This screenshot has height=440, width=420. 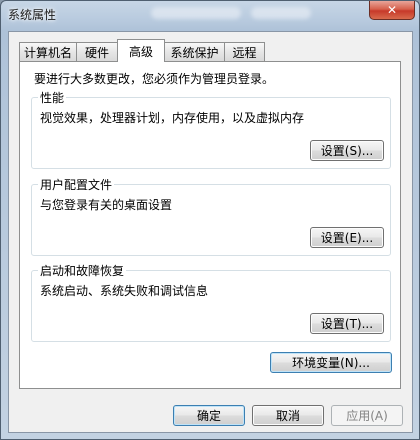 I want to click on group-title-user-profiles: 用户配置文件, so click(x=76, y=184).